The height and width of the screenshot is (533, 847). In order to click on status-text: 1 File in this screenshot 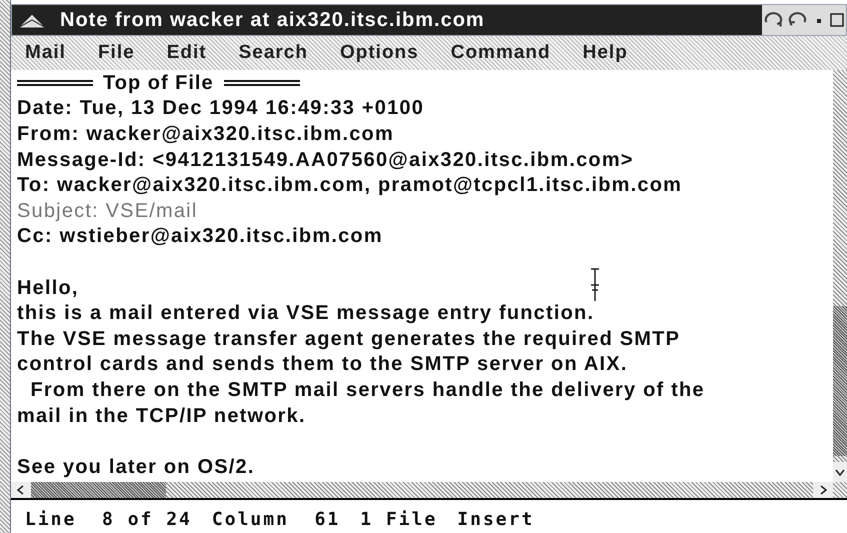, I will do `click(399, 520)`.